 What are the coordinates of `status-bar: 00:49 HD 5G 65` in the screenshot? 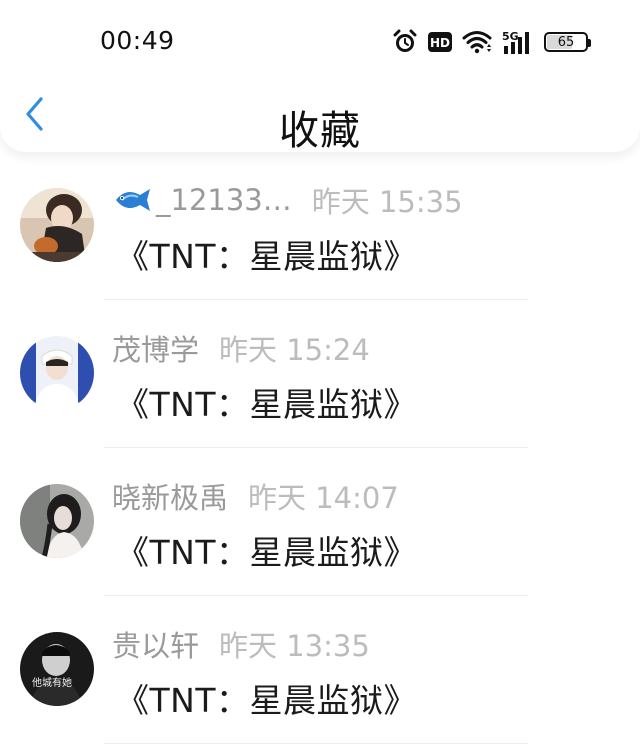 It's located at (320, 40).